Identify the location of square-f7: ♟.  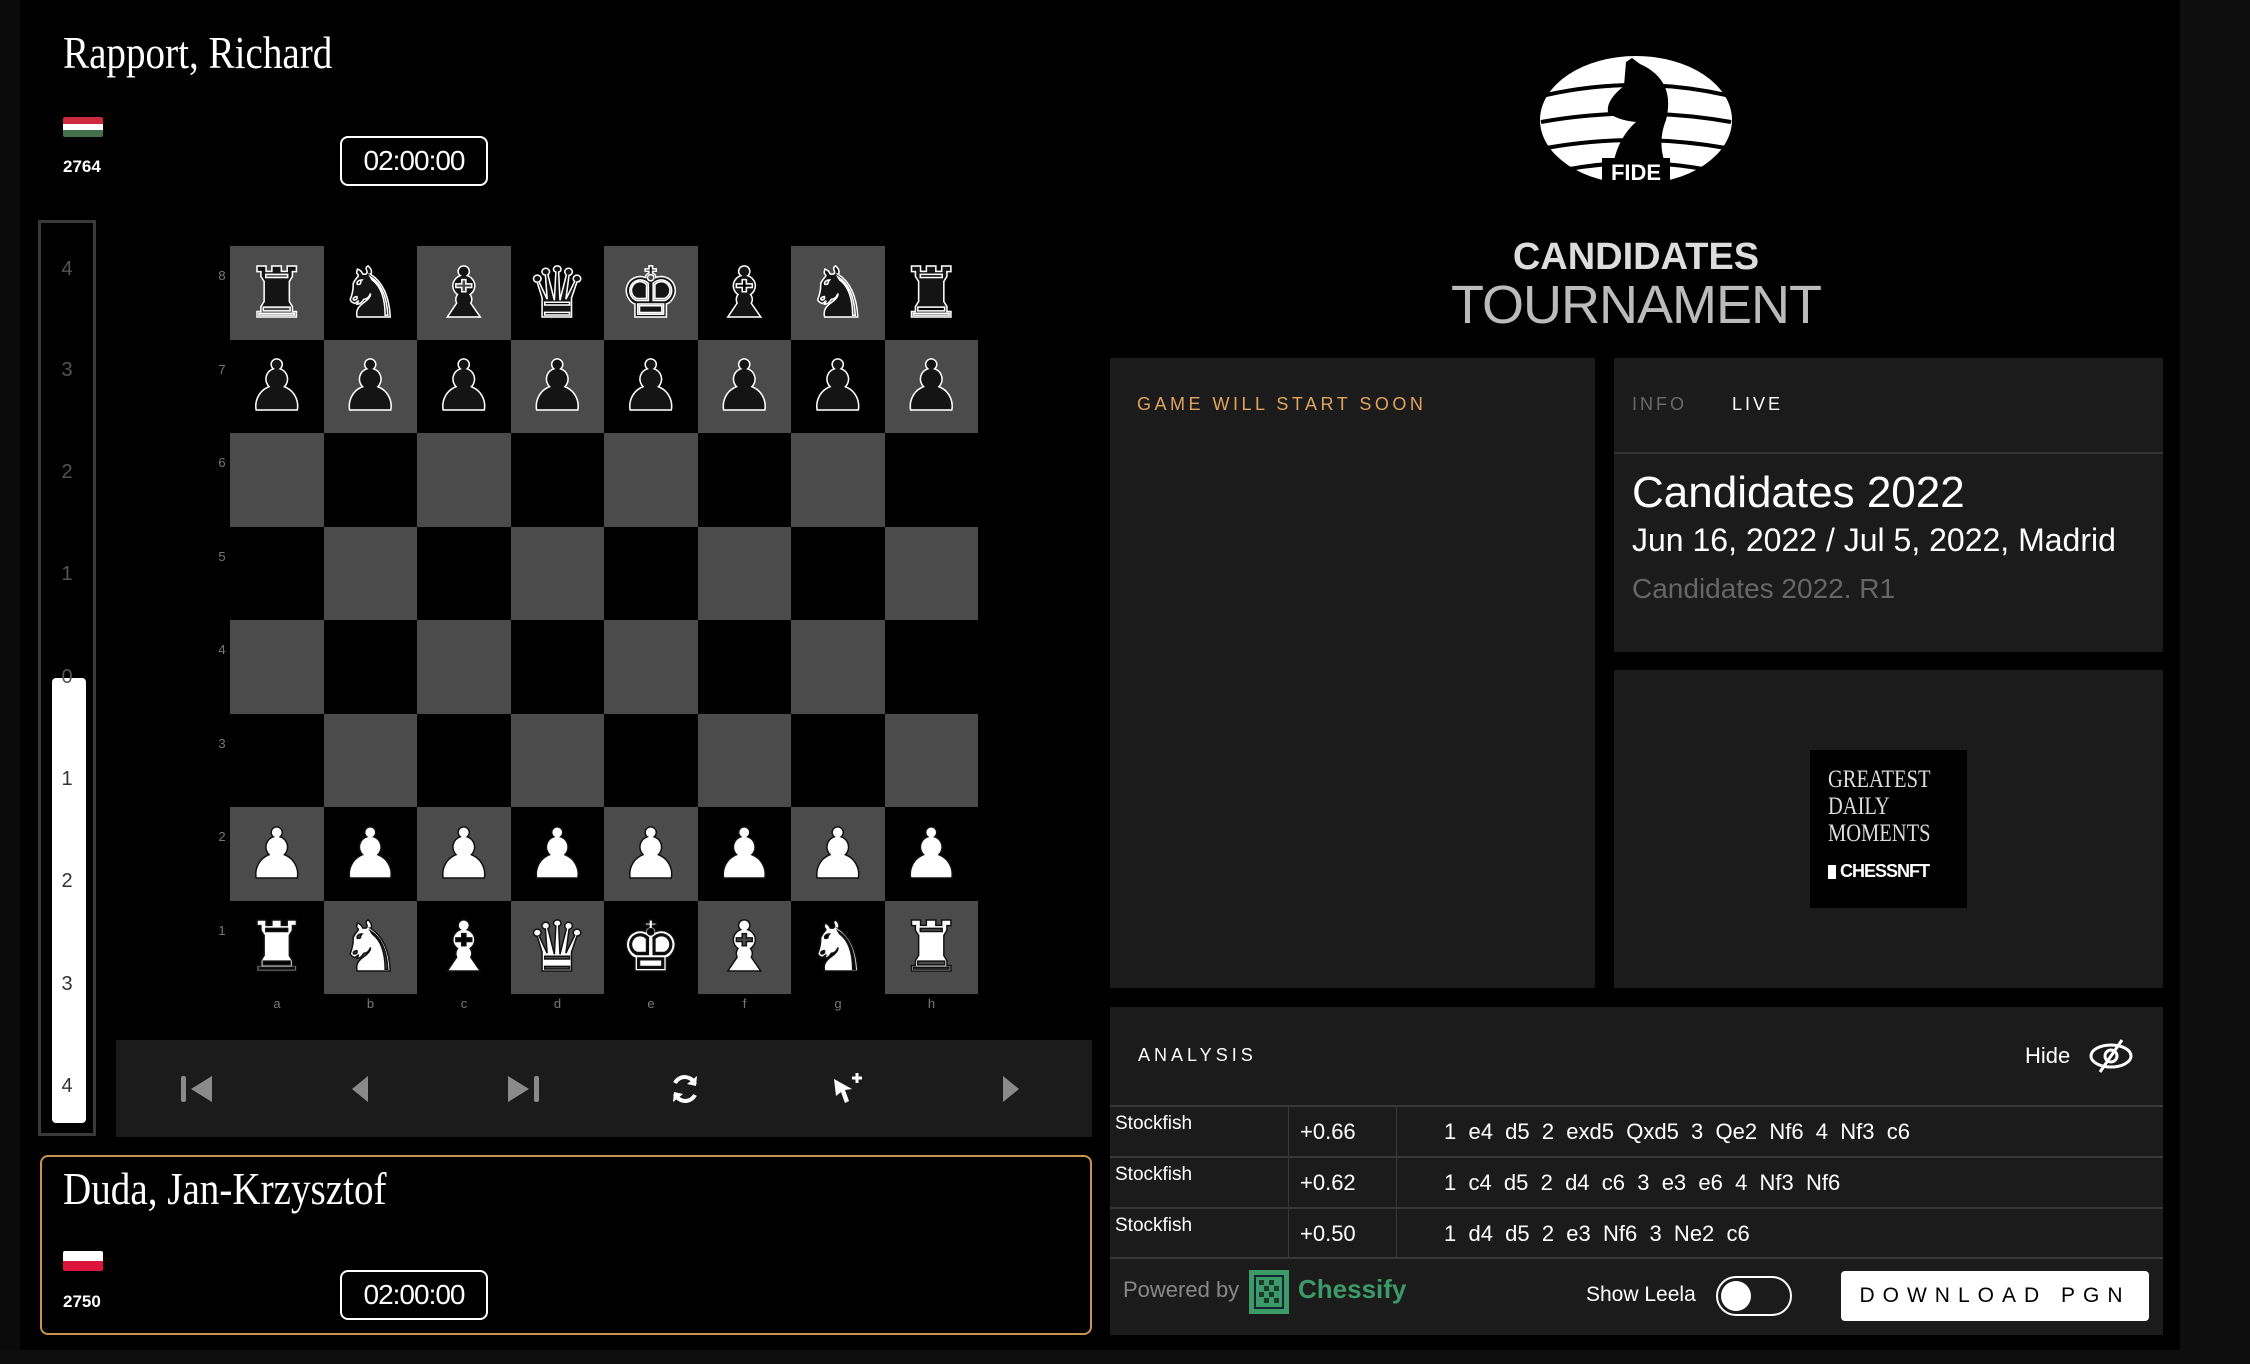
(744, 386).